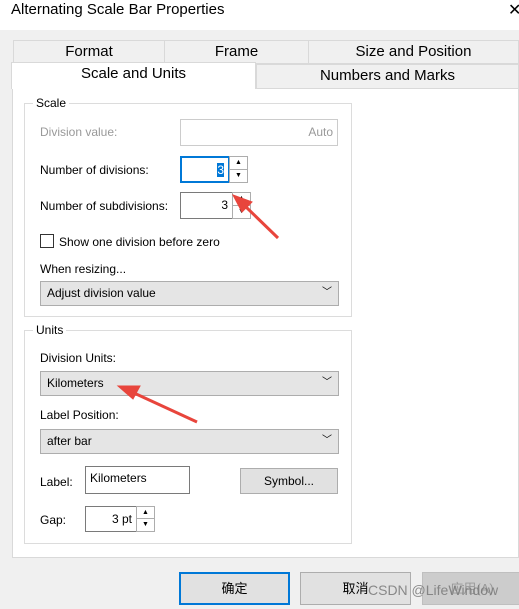  Describe the element at coordinates (165, 407) in the screenshot. I see `arrow-to-division-units` at that location.